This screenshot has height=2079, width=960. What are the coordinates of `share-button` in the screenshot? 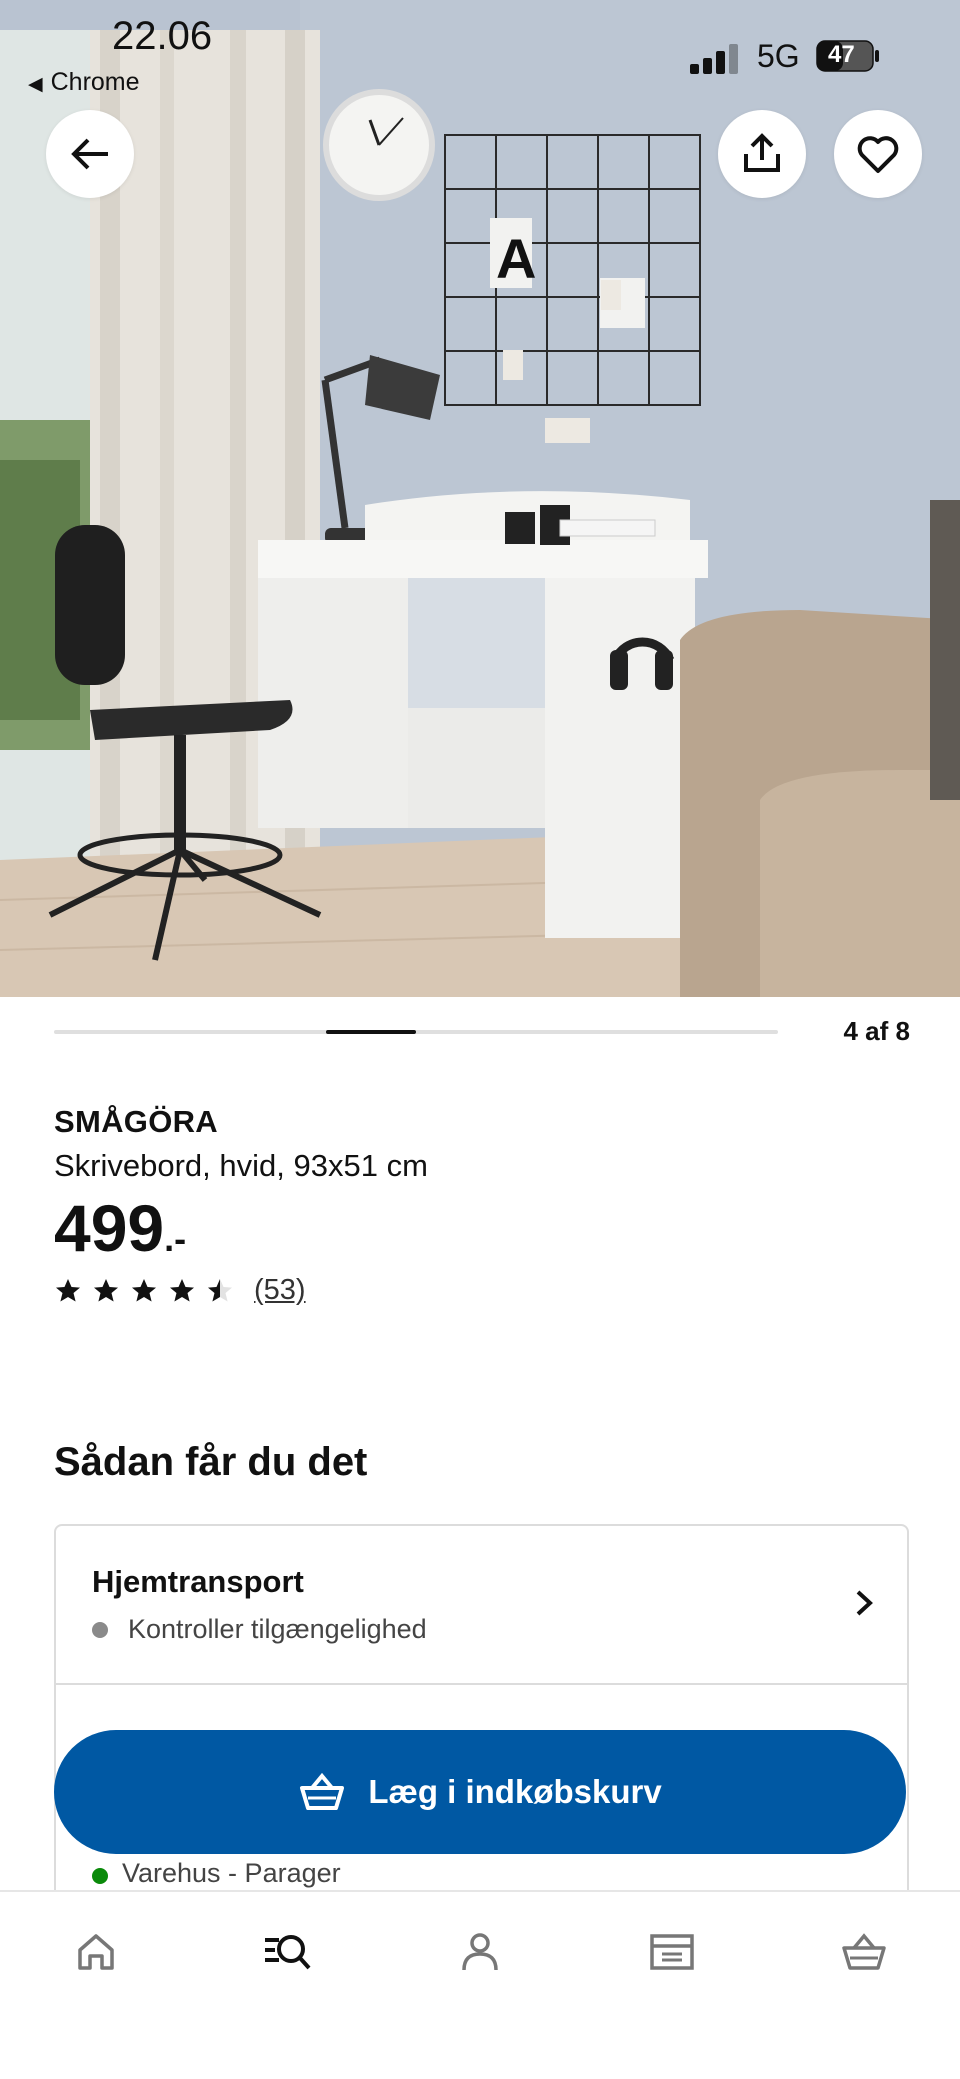 It's located at (762, 154).